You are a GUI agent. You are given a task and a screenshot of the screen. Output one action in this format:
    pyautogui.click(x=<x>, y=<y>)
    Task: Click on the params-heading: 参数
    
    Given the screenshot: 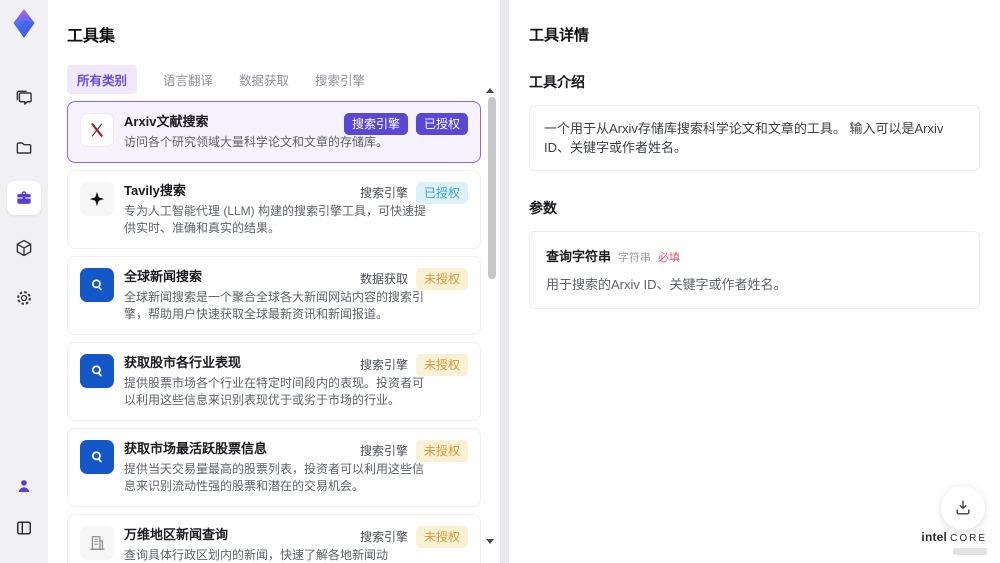 What is the action you would take?
    pyautogui.click(x=543, y=208)
    